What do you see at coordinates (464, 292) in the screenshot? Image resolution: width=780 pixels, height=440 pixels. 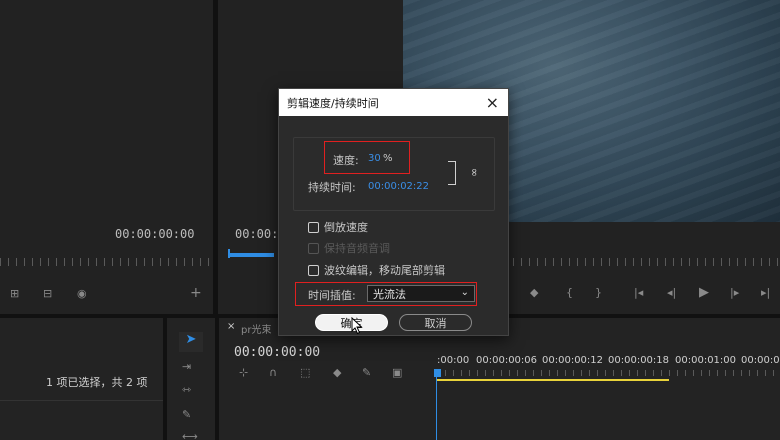 I see `chevron-down-icon: ⌄` at bounding box center [464, 292].